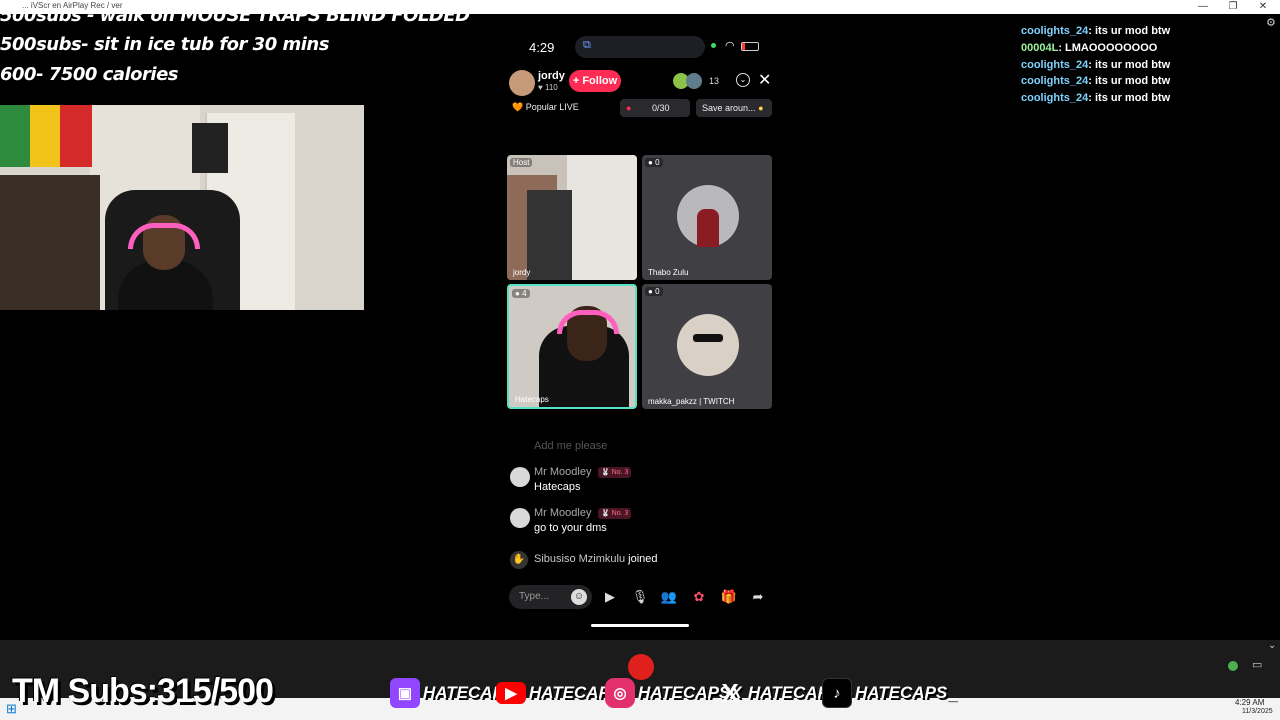 The width and height of the screenshot is (1280, 720). Describe the element at coordinates (570, 528) in the screenshot. I see `chat-message: go to your dms` at that location.